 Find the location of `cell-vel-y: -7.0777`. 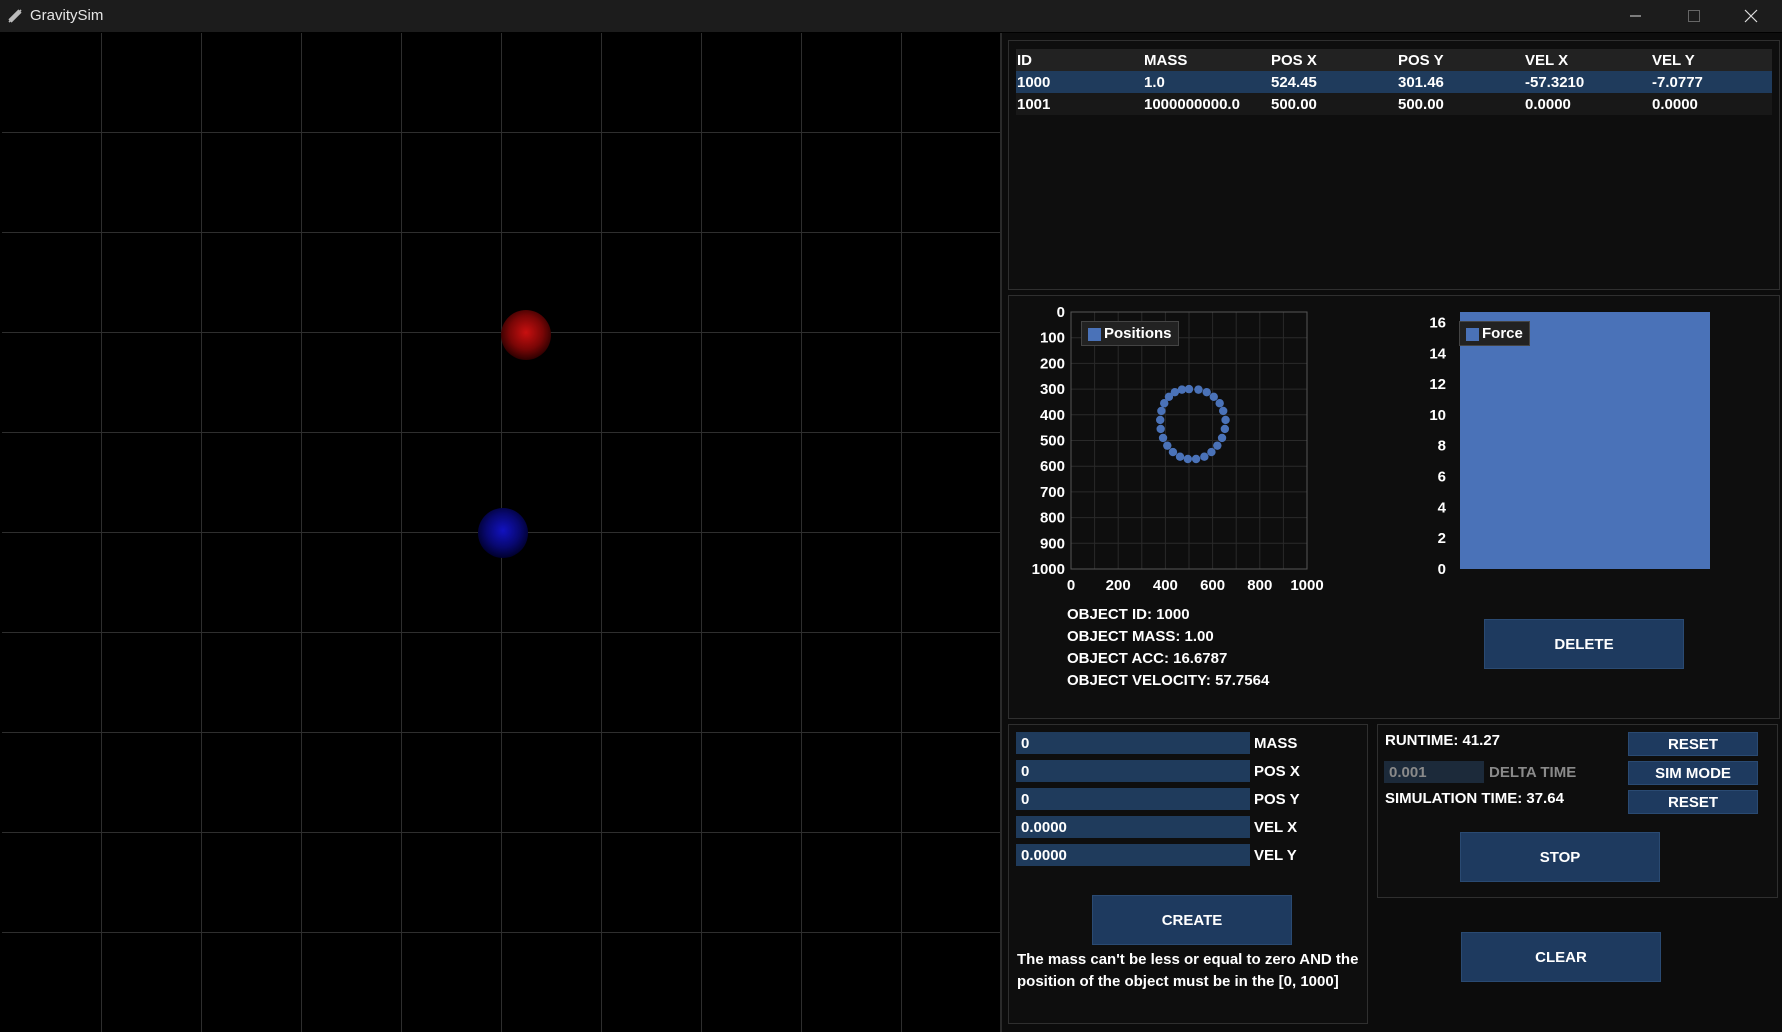

cell-vel-y: -7.0777 is located at coordinates (1677, 82).